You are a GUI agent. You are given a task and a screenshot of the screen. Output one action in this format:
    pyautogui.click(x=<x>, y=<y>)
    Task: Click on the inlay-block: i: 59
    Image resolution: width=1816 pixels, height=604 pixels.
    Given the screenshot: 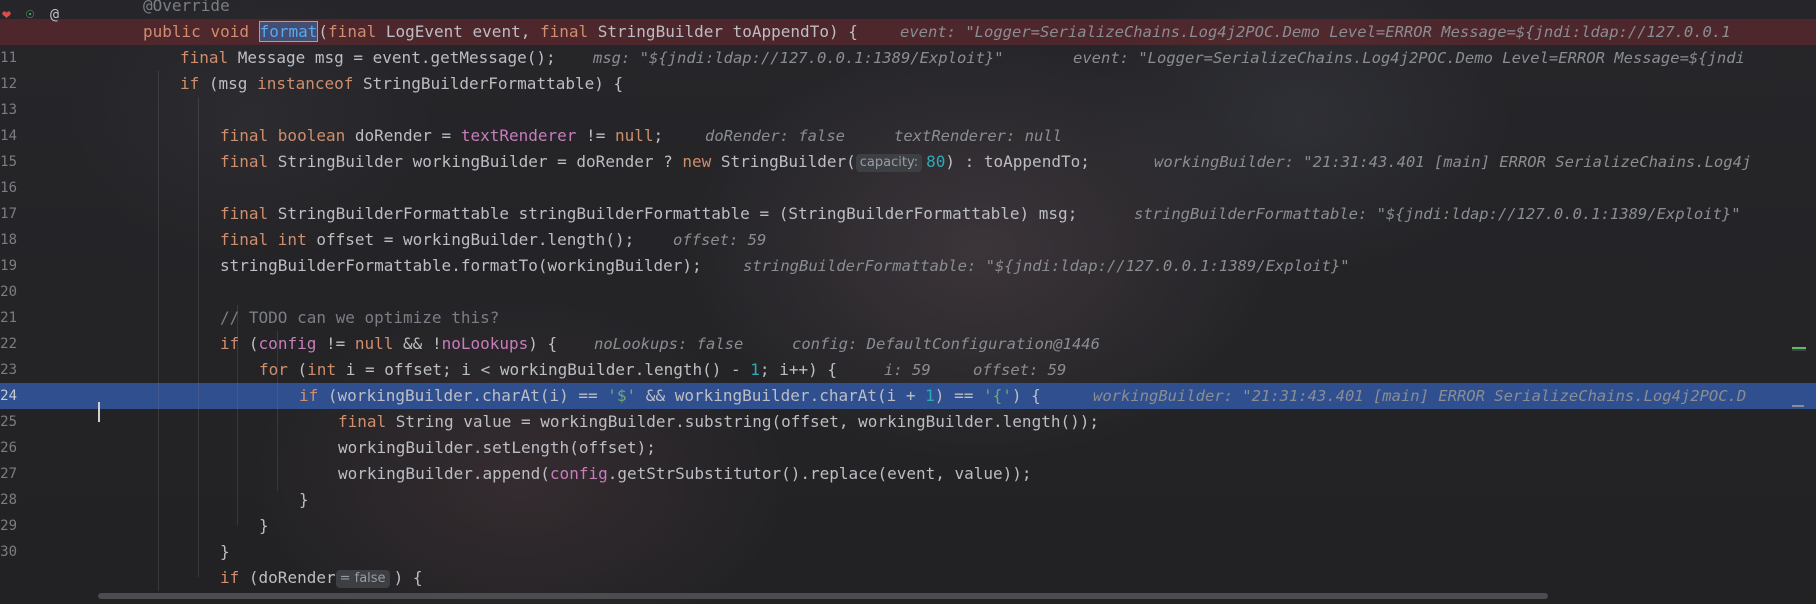 What is the action you would take?
    pyautogui.click(x=907, y=370)
    